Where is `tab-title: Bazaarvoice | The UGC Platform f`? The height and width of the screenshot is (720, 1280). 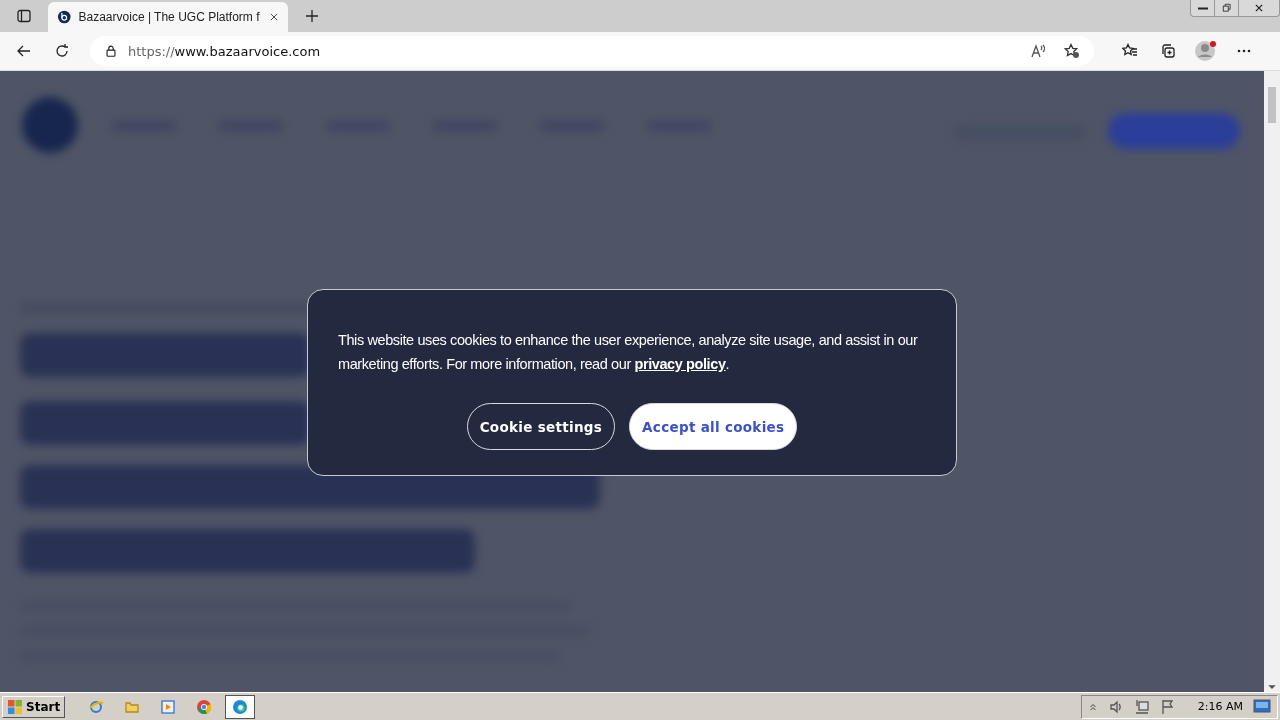
tab-title: Bazaarvoice | The UGC Platform f is located at coordinates (169, 17).